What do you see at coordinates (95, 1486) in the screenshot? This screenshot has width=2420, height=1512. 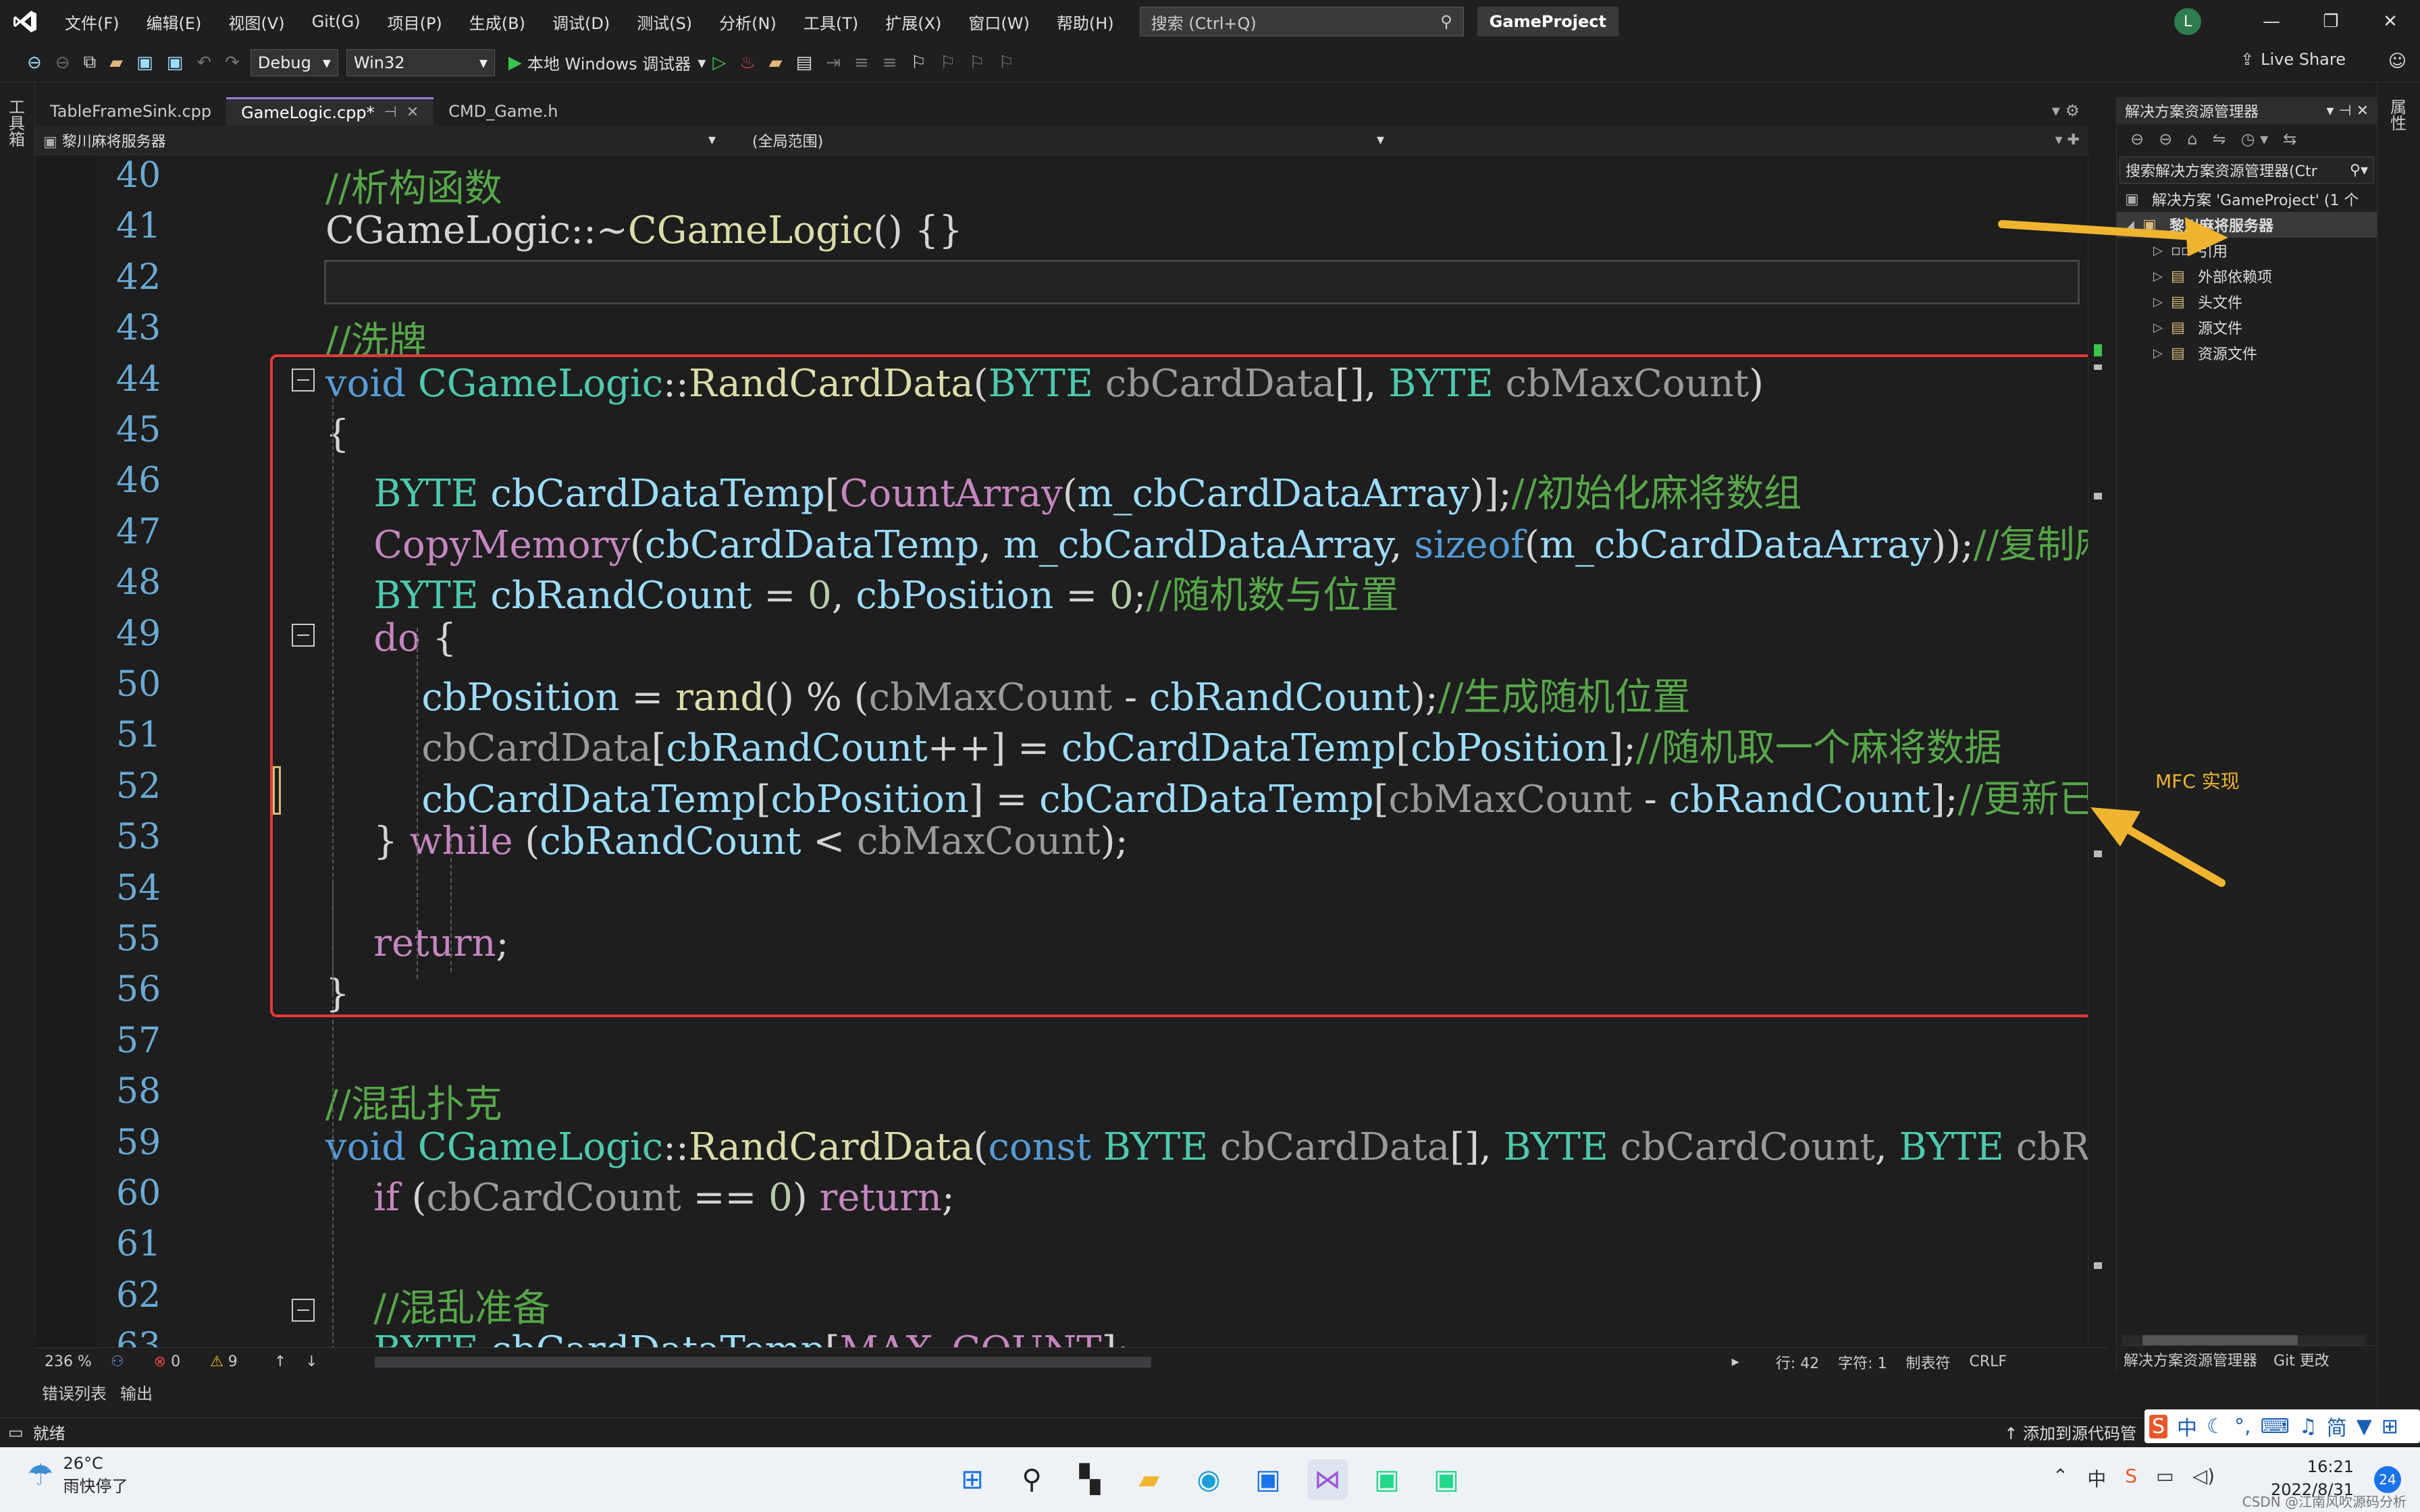 I see `weather-condition: 雨快停了` at bounding box center [95, 1486].